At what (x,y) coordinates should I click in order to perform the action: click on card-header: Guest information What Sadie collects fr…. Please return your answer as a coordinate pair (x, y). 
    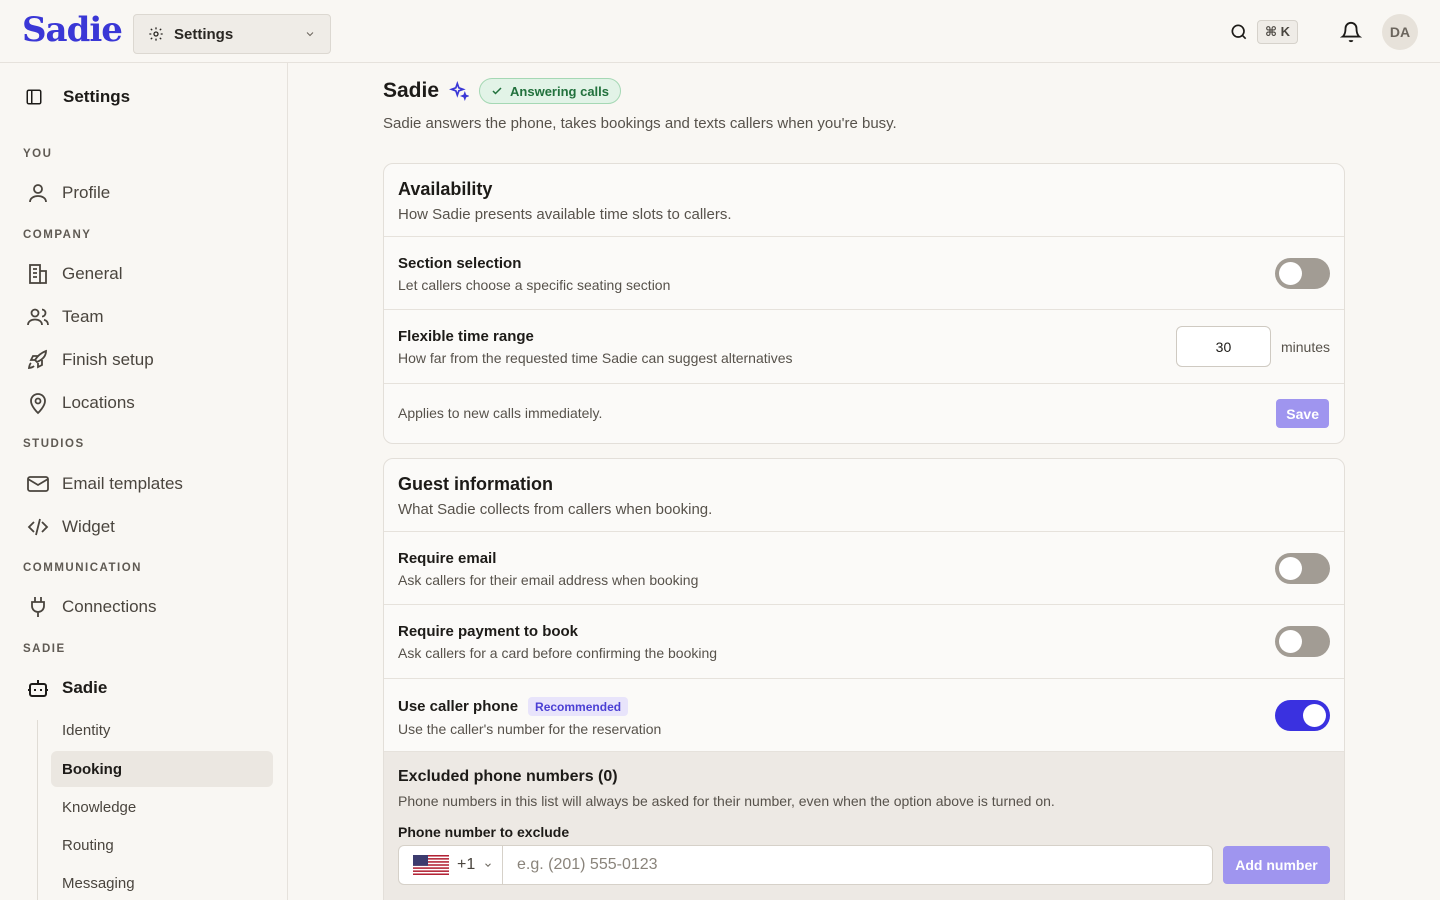
    Looking at the image, I should click on (864, 495).